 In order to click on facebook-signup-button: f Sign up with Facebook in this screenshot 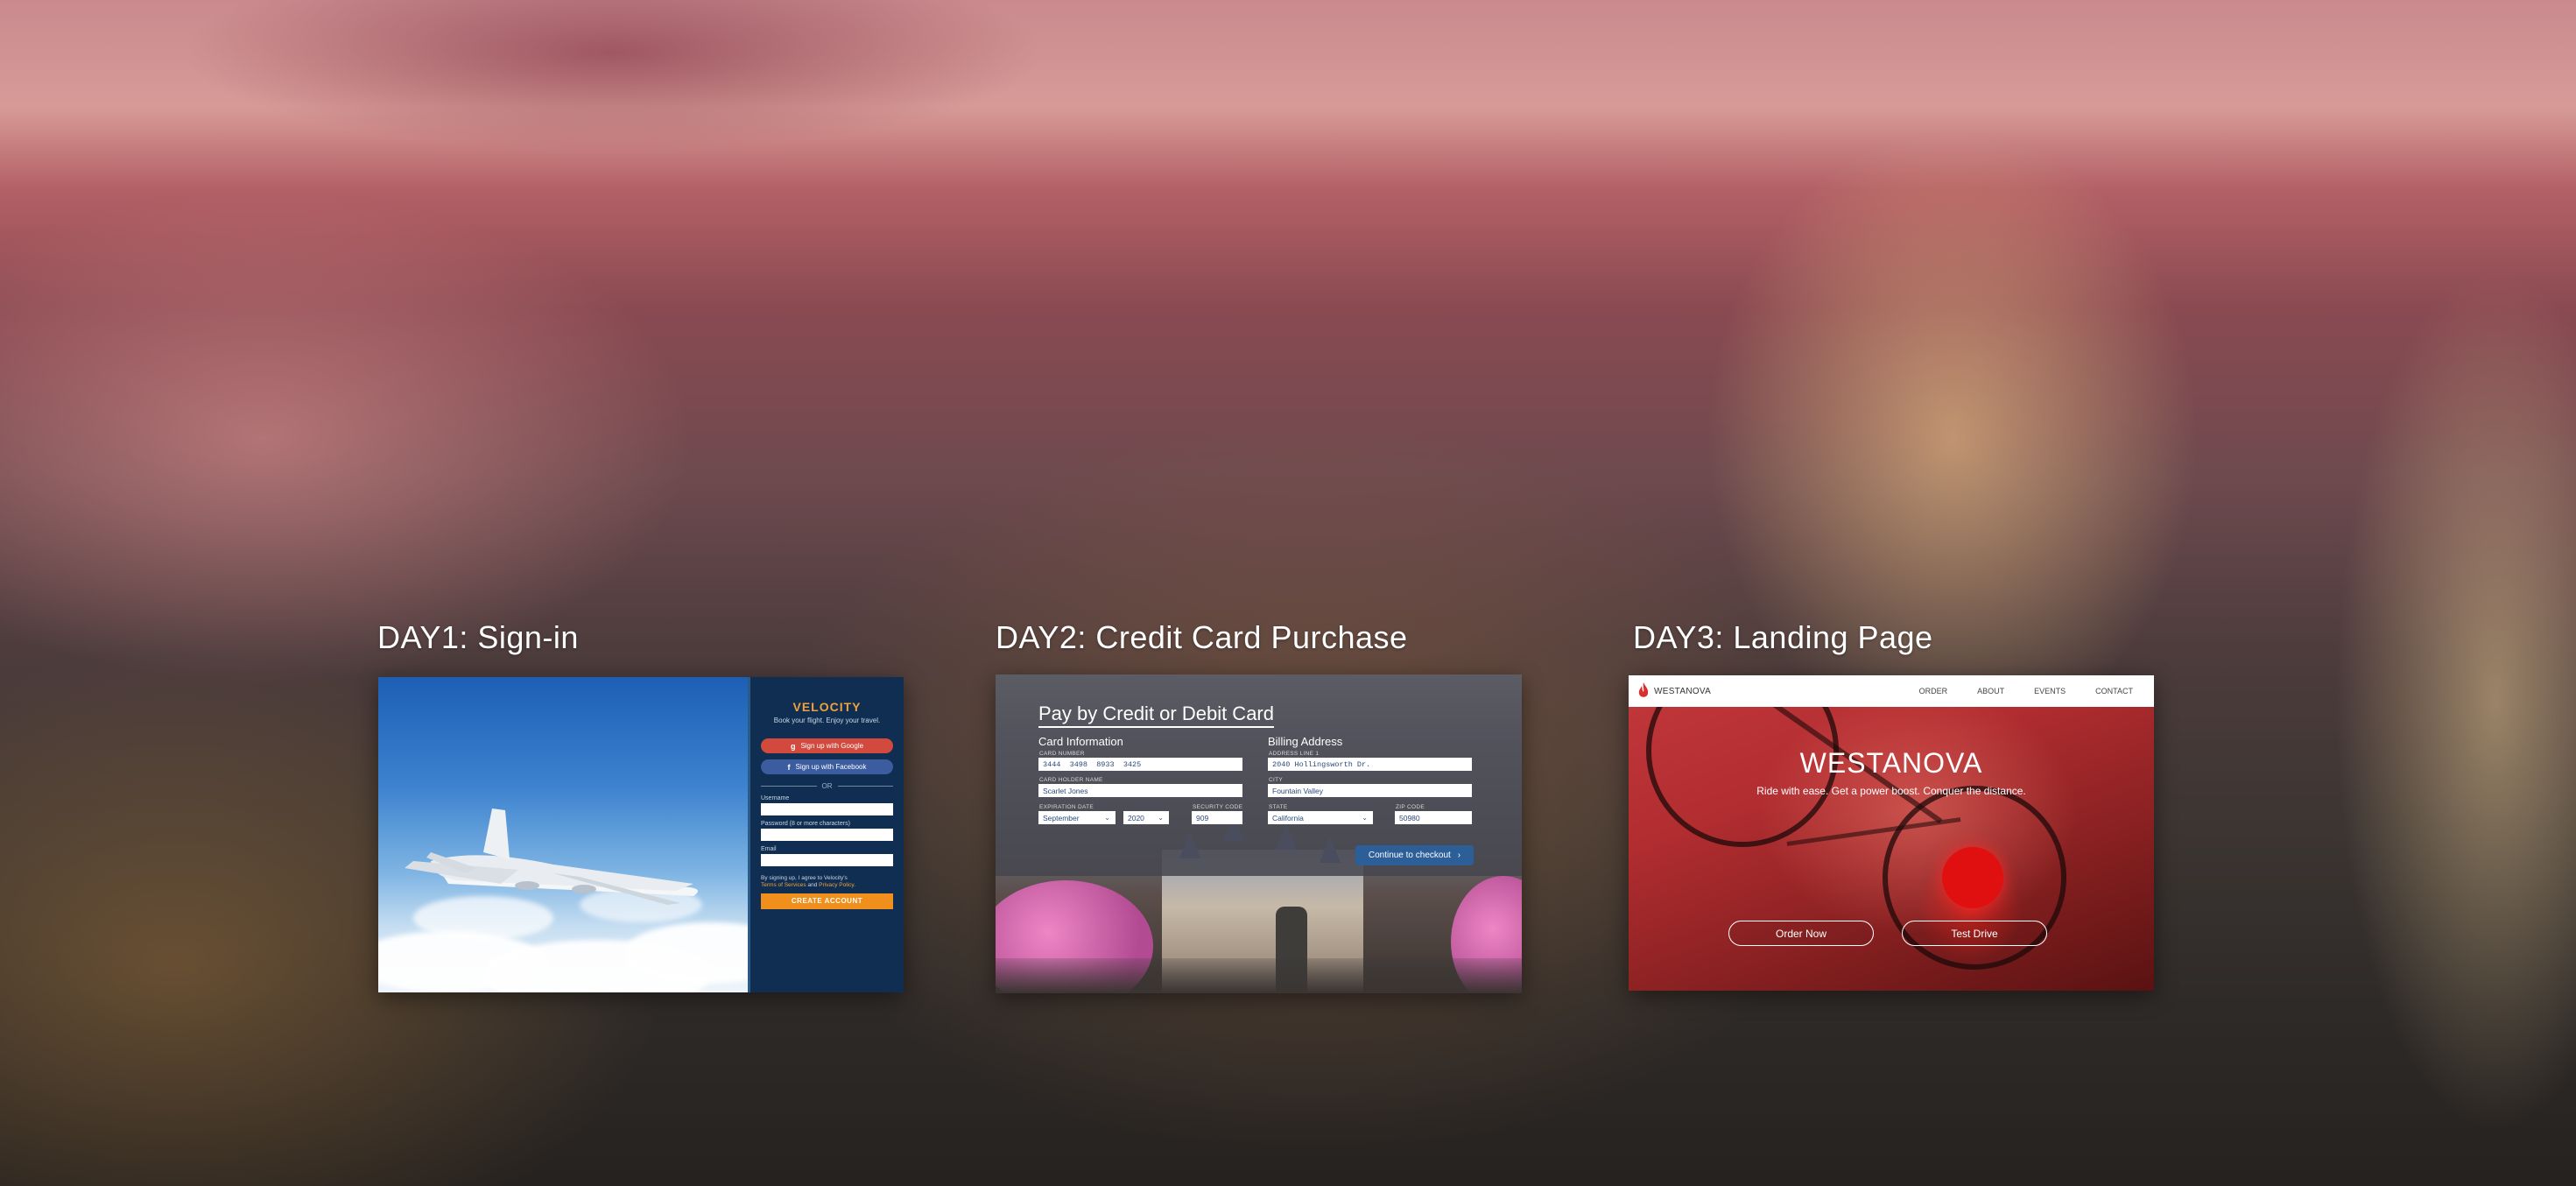, I will do `click(827, 766)`.